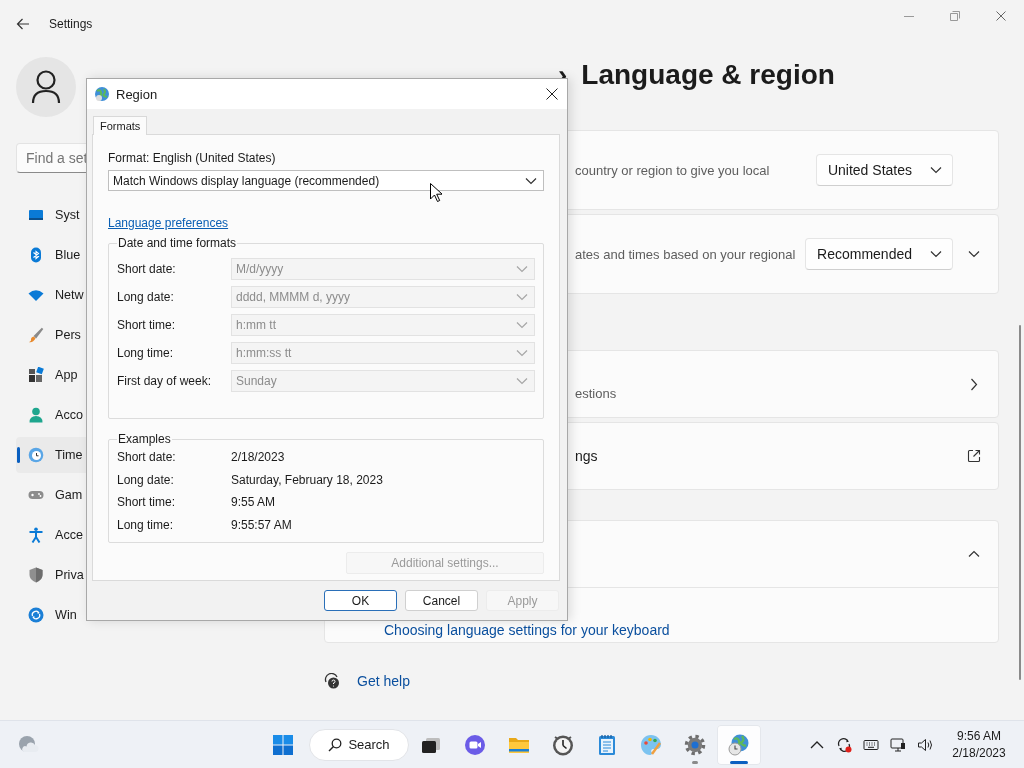 The height and width of the screenshot is (768, 1024). Describe the element at coordinates (254, 502) in the screenshot. I see `example-value: 9:55 AM` at that location.